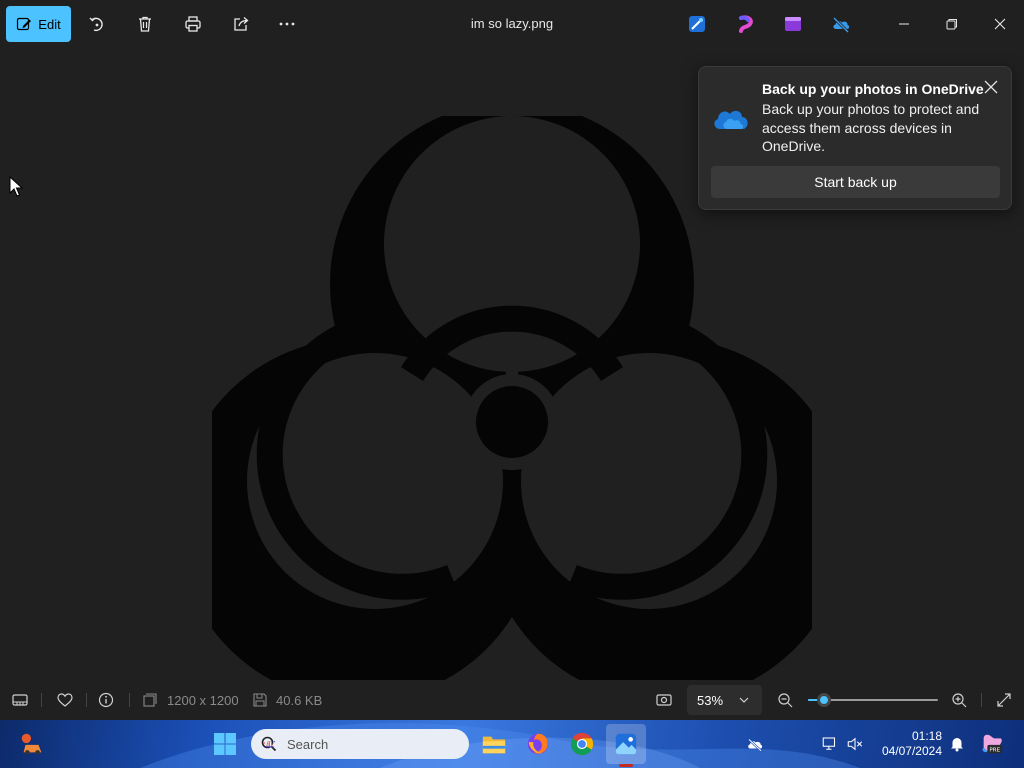  I want to click on taskbar-search: Search, so click(360, 744).